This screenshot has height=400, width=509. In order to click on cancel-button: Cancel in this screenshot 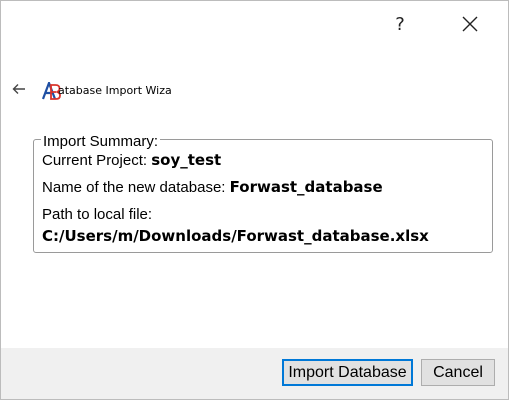, I will do `click(458, 372)`.